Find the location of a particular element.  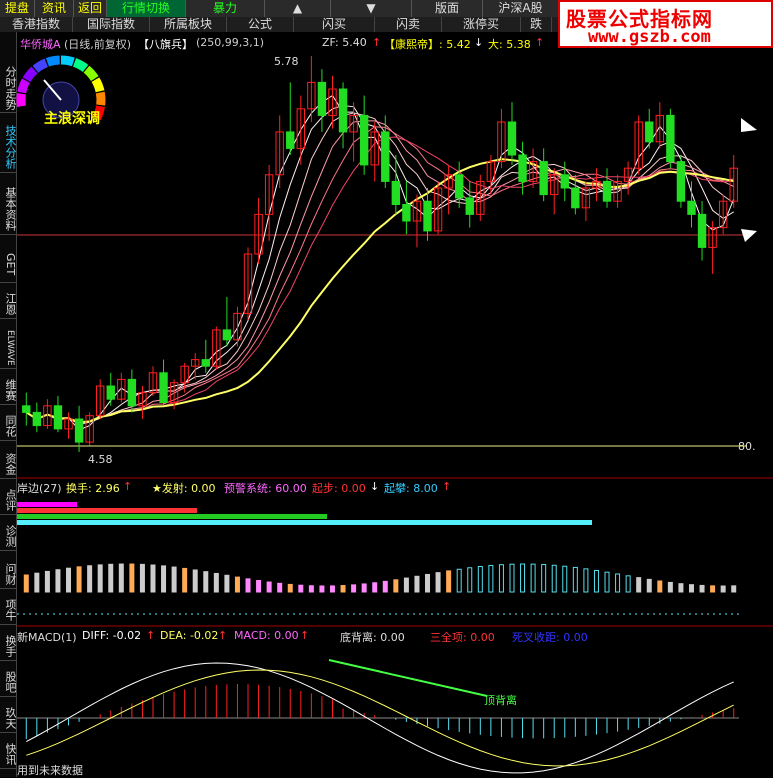

sector-tab: 所属板块 is located at coordinates (188, 24).